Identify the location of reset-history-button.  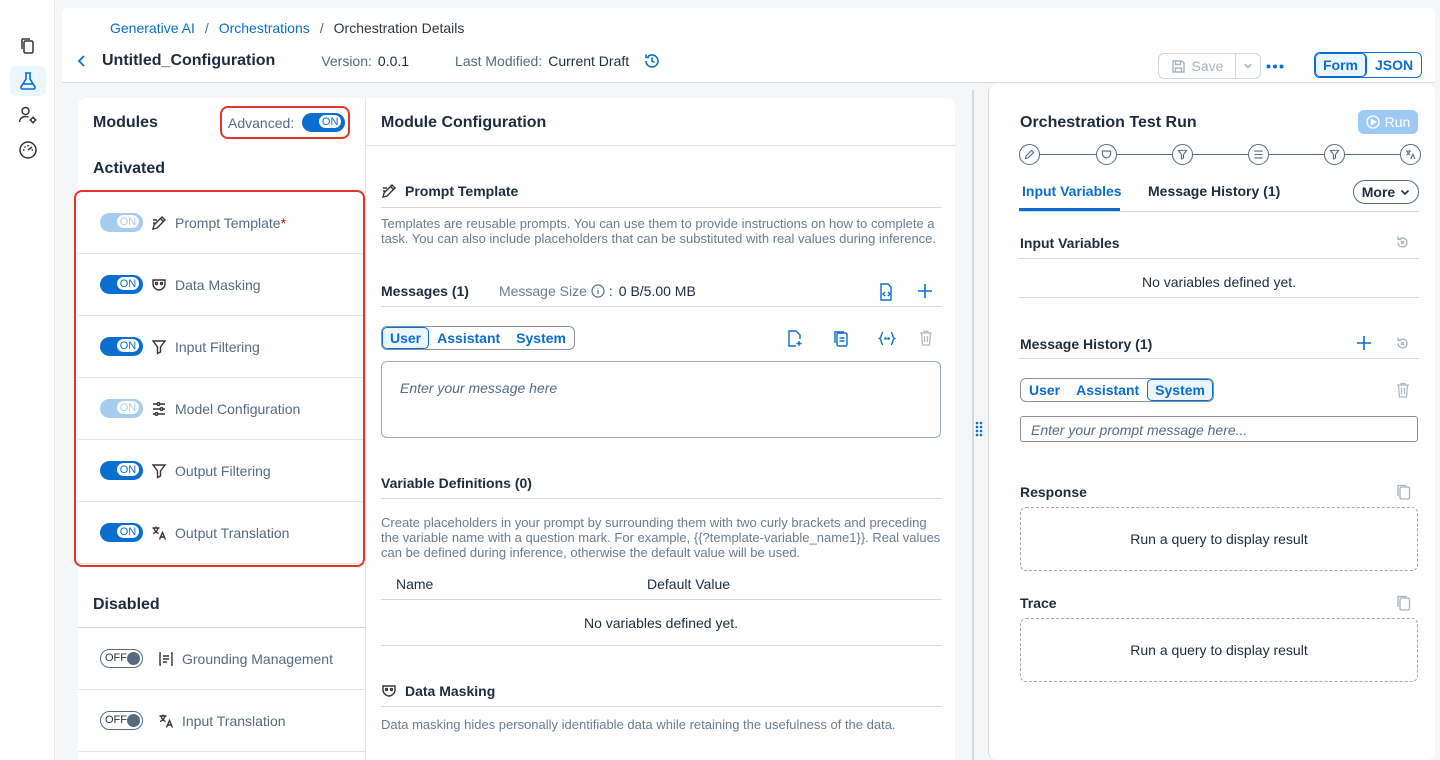
(1402, 343).